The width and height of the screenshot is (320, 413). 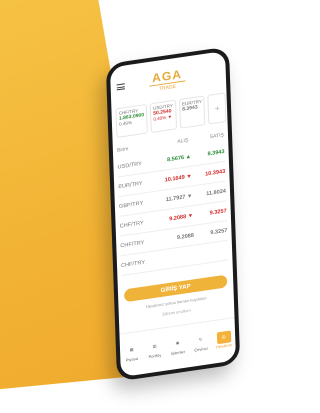 I want to click on tab-converter: ↻ Çevirici, so click(x=201, y=342).